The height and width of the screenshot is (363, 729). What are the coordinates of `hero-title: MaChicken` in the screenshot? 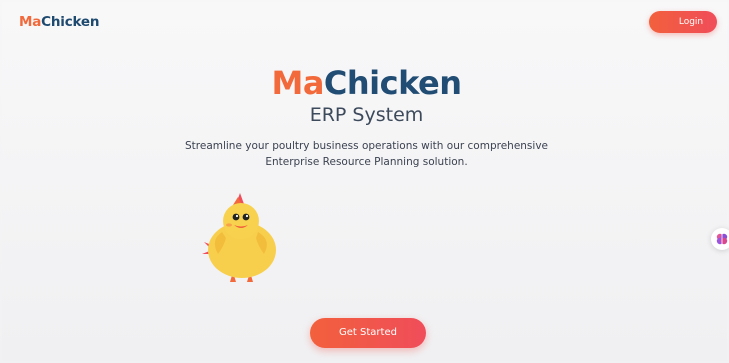 It's located at (365, 83).